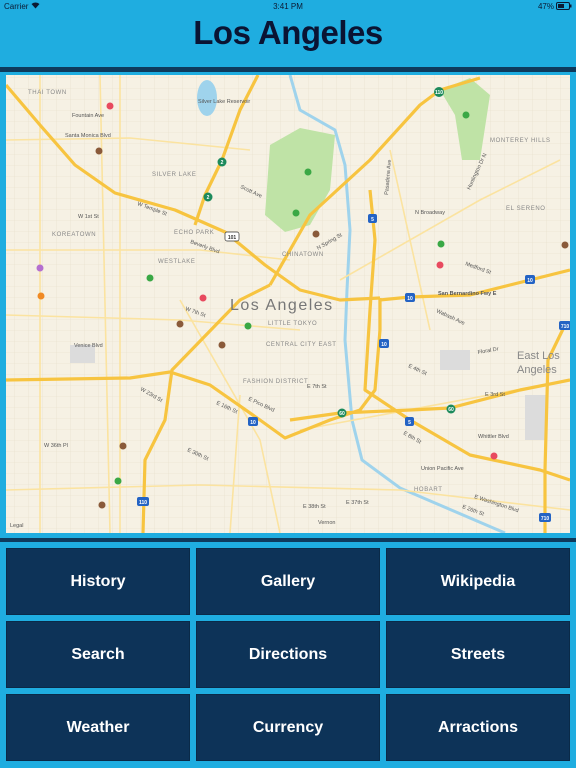 This screenshot has width=576, height=768. What do you see at coordinates (88, 217) in the screenshot?
I see `map-label: W 1st St` at bounding box center [88, 217].